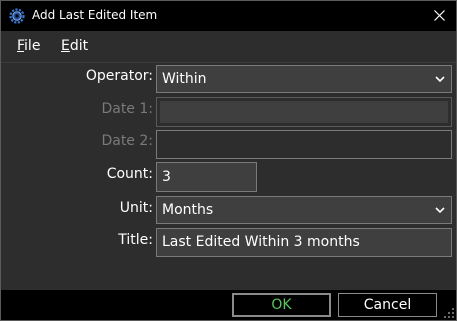  I want to click on unit-select: Months, so click(304, 210).